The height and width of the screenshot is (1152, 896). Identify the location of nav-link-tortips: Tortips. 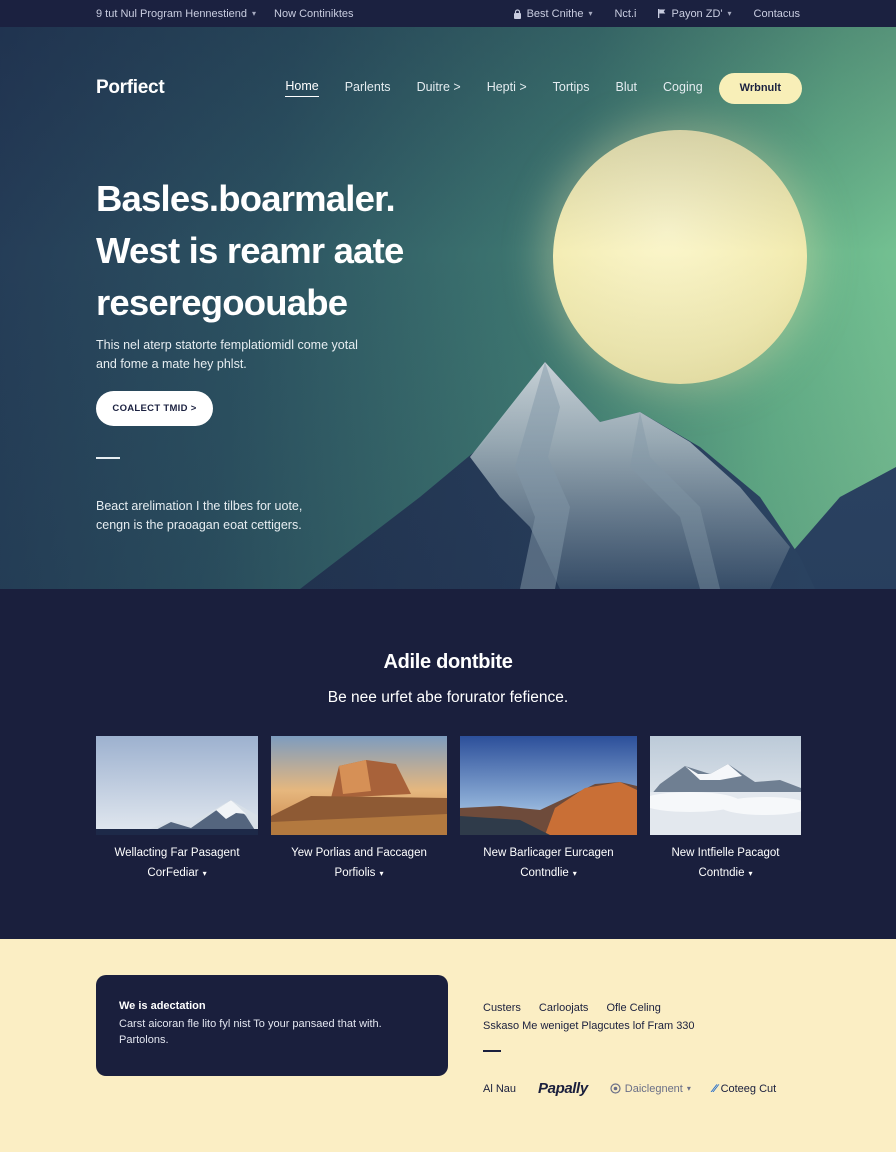
(571, 88).